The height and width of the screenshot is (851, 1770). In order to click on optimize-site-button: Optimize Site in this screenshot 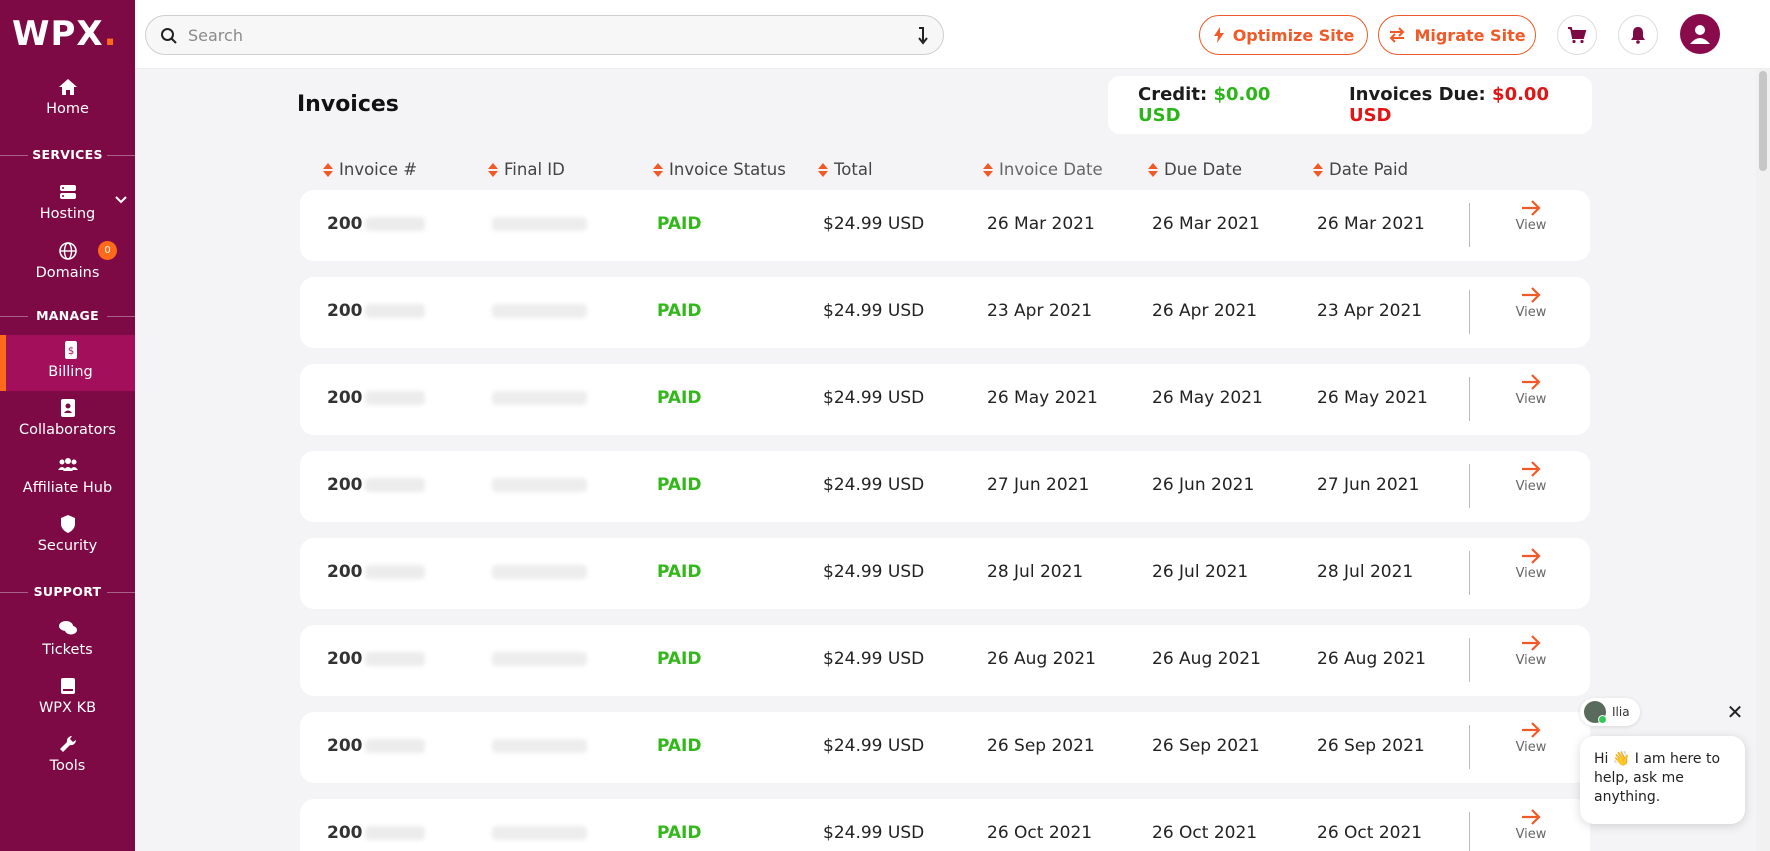, I will do `click(1283, 35)`.